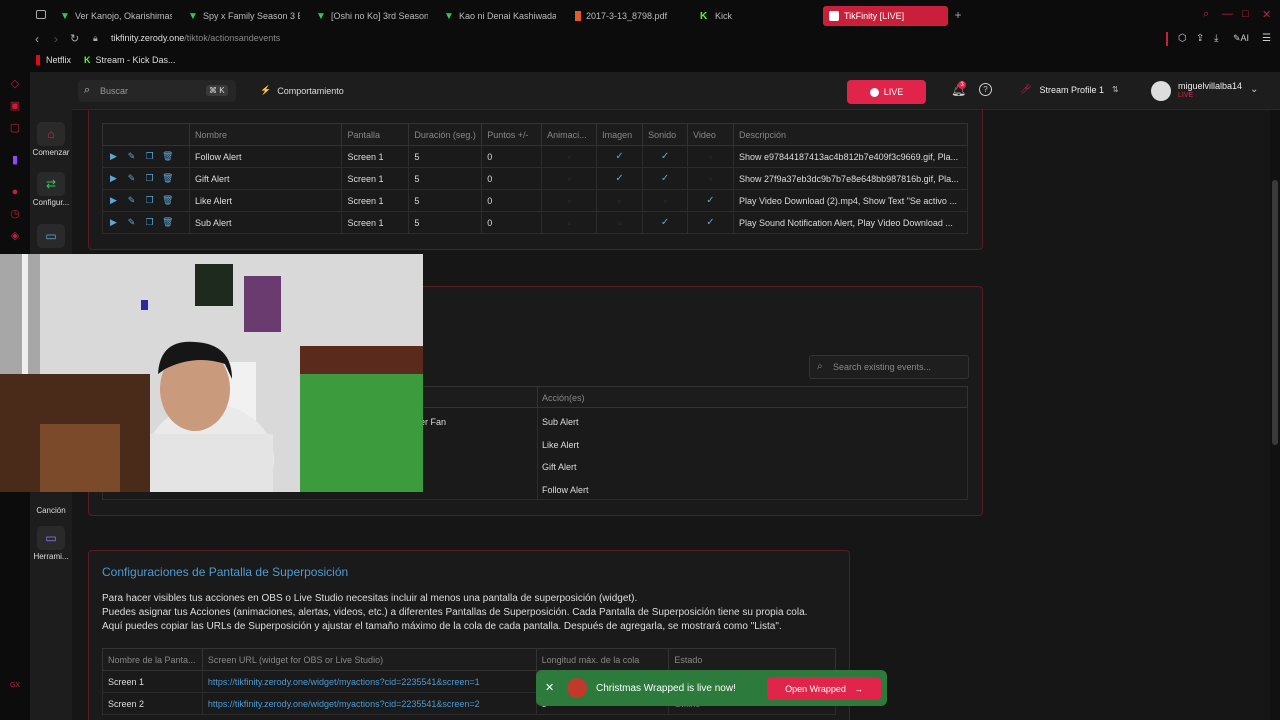 Image resolution: width=1280 pixels, height=720 pixels. I want to click on tab-0: ▼ Ver Kanojo, Okarishimasu, so click(116, 16).